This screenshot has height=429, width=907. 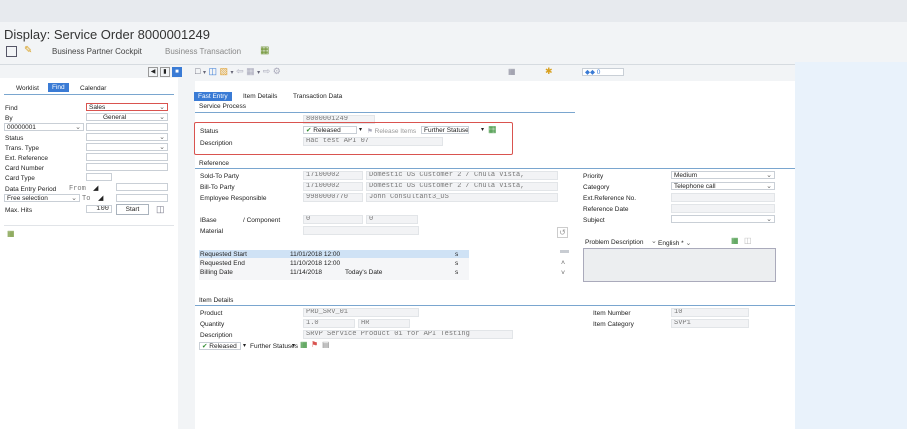 What do you see at coordinates (28, 50) in the screenshot?
I see `edit-icon: ✎` at bounding box center [28, 50].